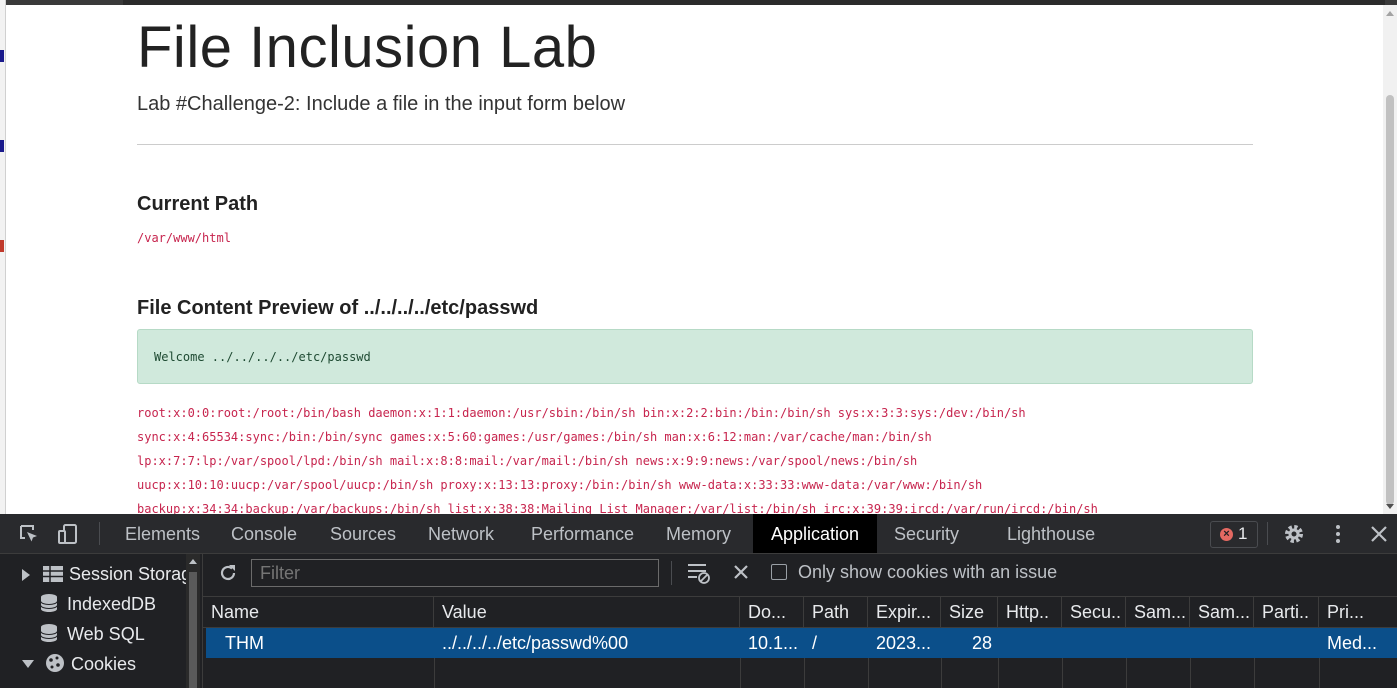 This screenshot has width=1397, height=688. Describe the element at coordinates (587, 643) in the screenshot. I see `cookie-value: ../../../../etc/passwd%00` at that location.